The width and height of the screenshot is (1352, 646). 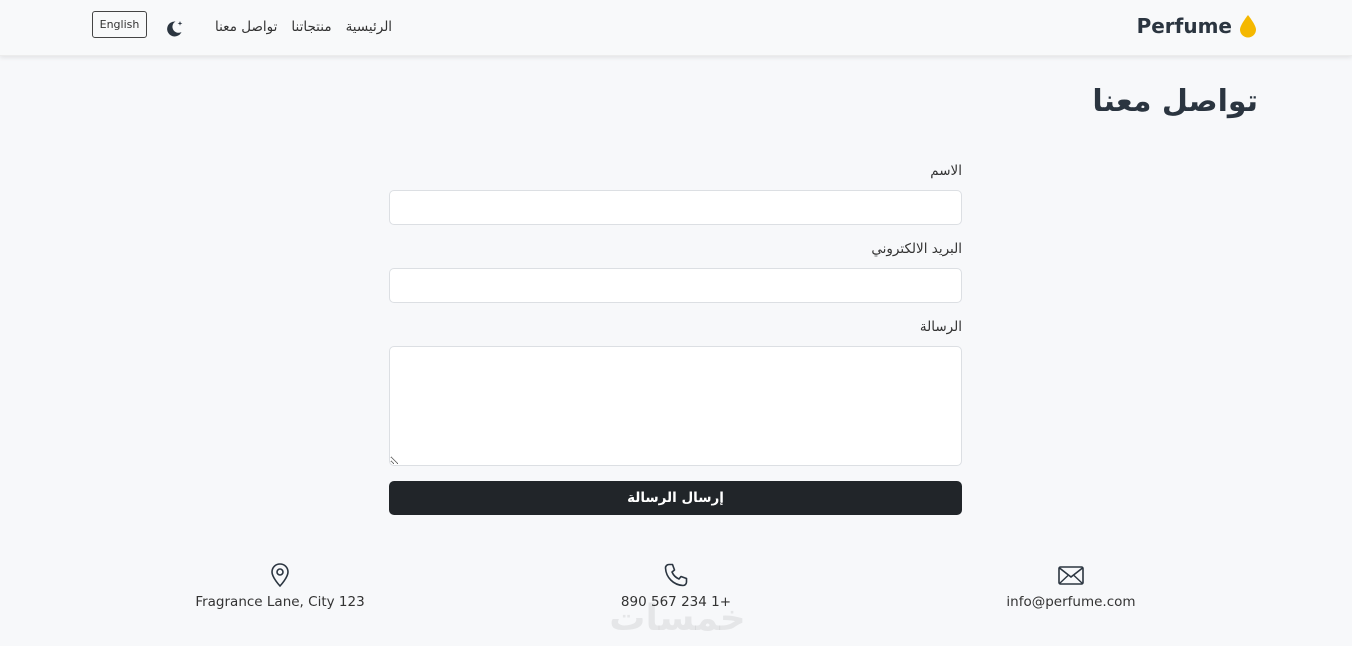 I want to click on brand: Perfume, so click(x=1197, y=26).